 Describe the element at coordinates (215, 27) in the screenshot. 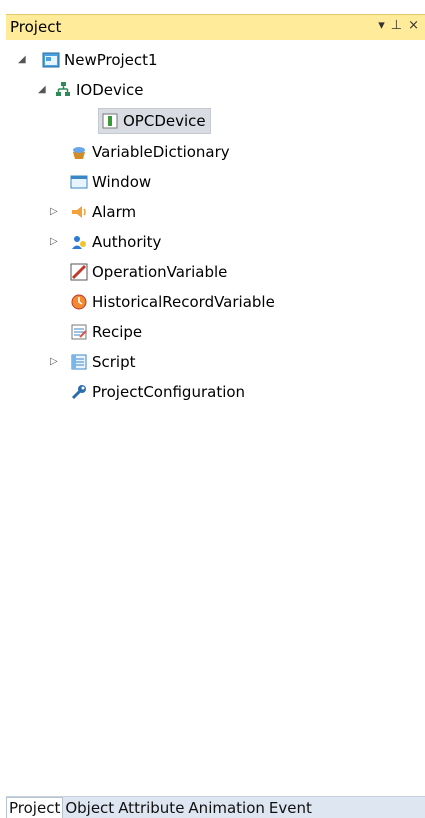

I see `panel-title-bar: Project ▾ ⊥ ×` at that location.